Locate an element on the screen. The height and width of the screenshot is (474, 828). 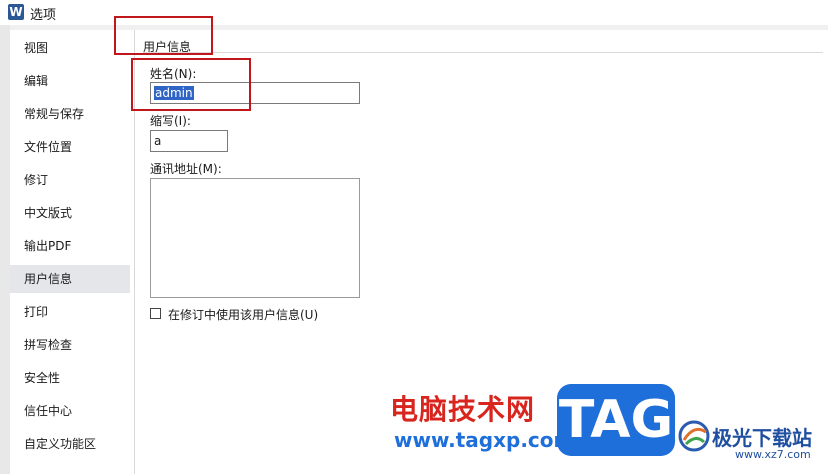
watermark2-site-name: 极光下载站 is located at coordinates (762, 438).